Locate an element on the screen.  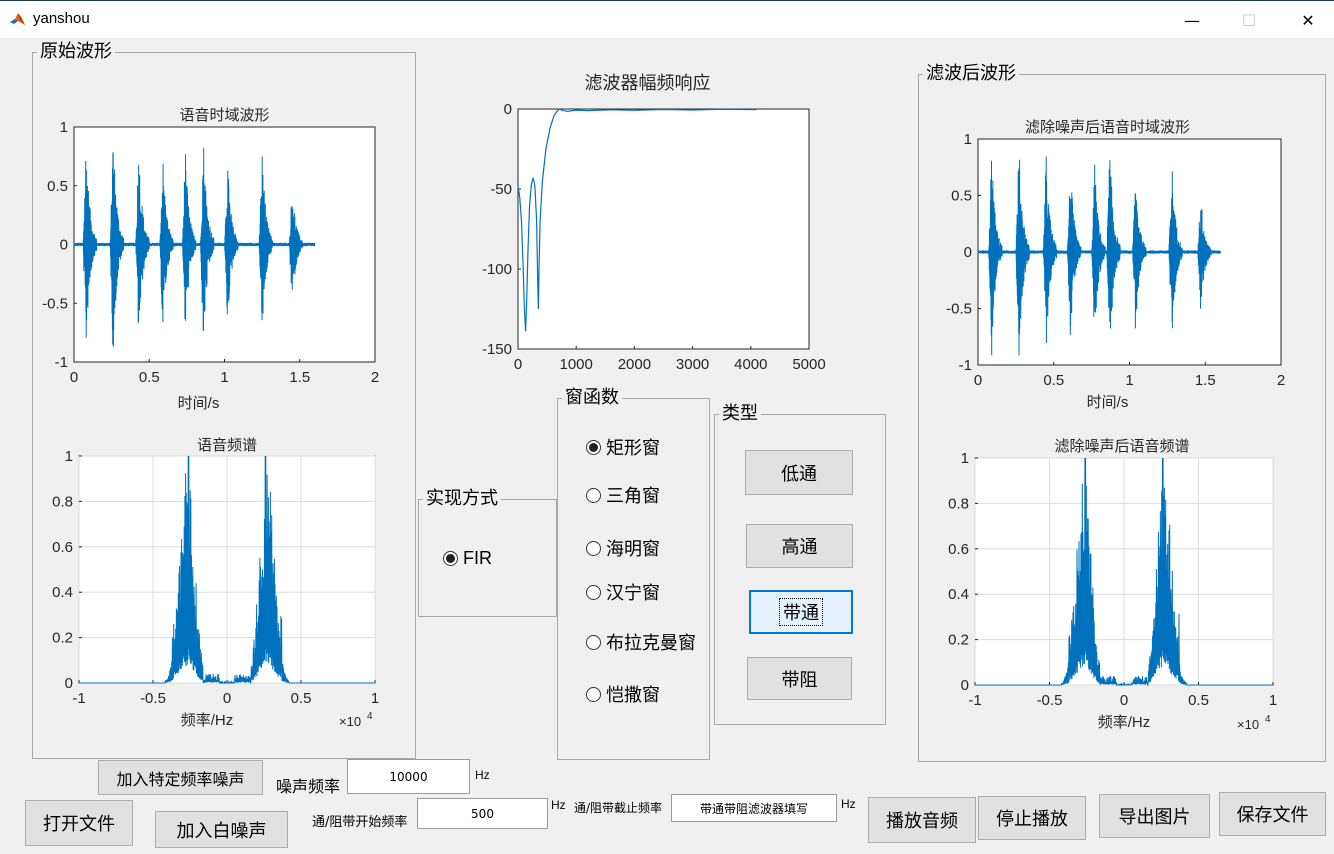
highpass-label: 高通 is located at coordinates (799, 547).